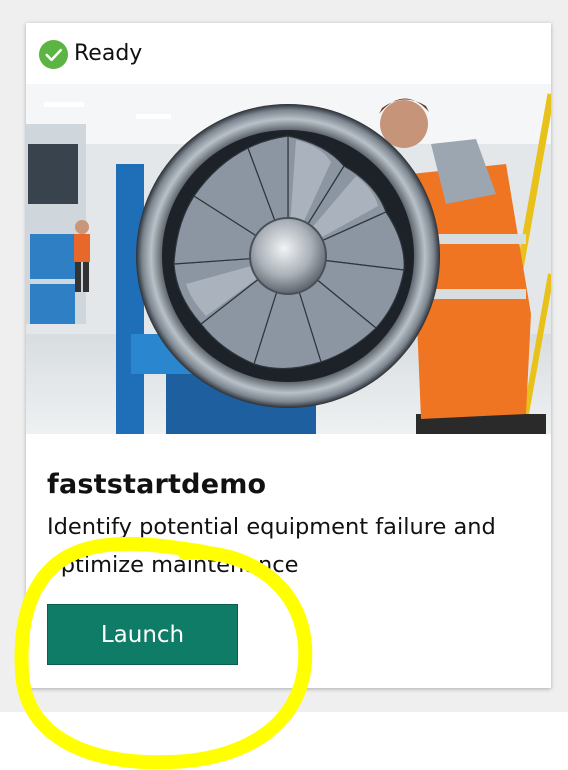 The width and height of the screenshot is (568, 770). Describe the element at coordinates (53, 54) in the screenshot. I see `check-circle-icon` at that location.